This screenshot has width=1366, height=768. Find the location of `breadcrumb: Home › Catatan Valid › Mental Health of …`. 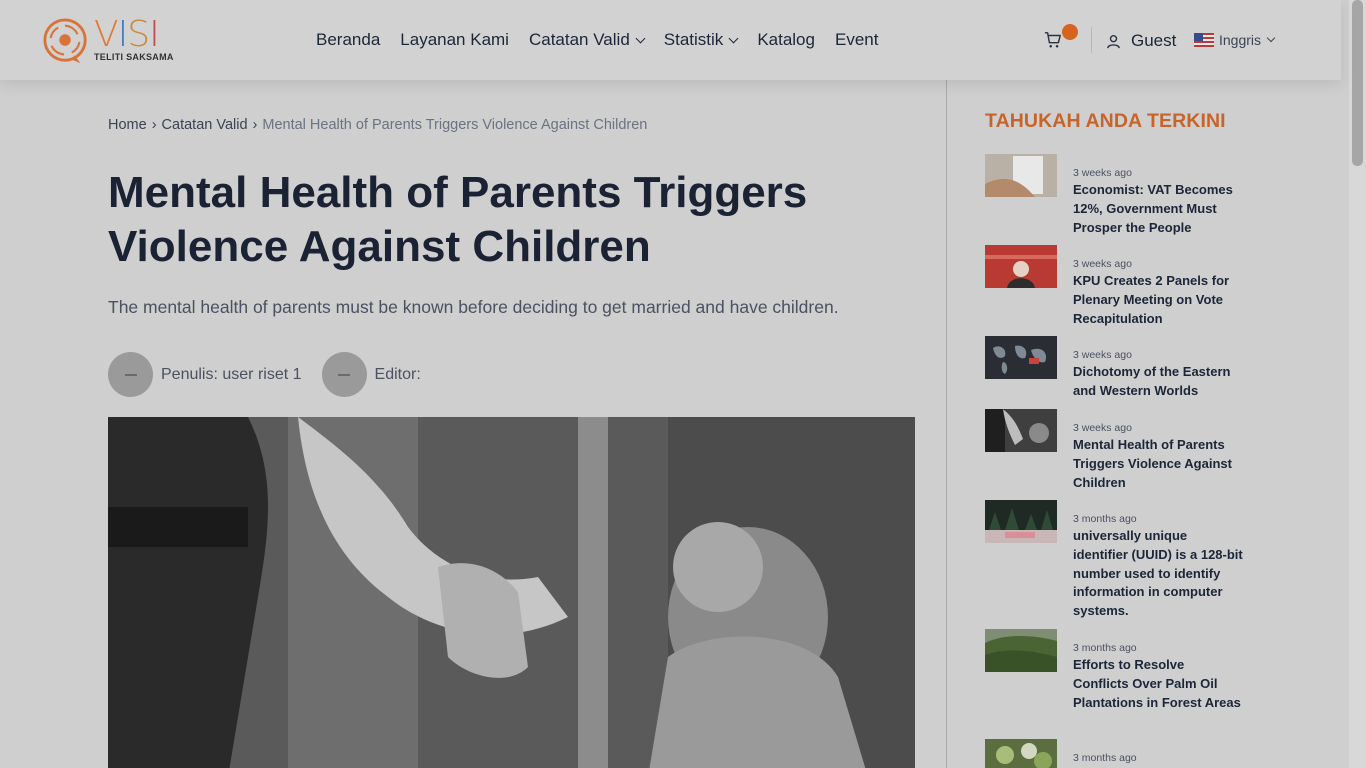

breadcrumb: Home › Catatan Valid › Mental Health of … is located at coordinates (377, 125).